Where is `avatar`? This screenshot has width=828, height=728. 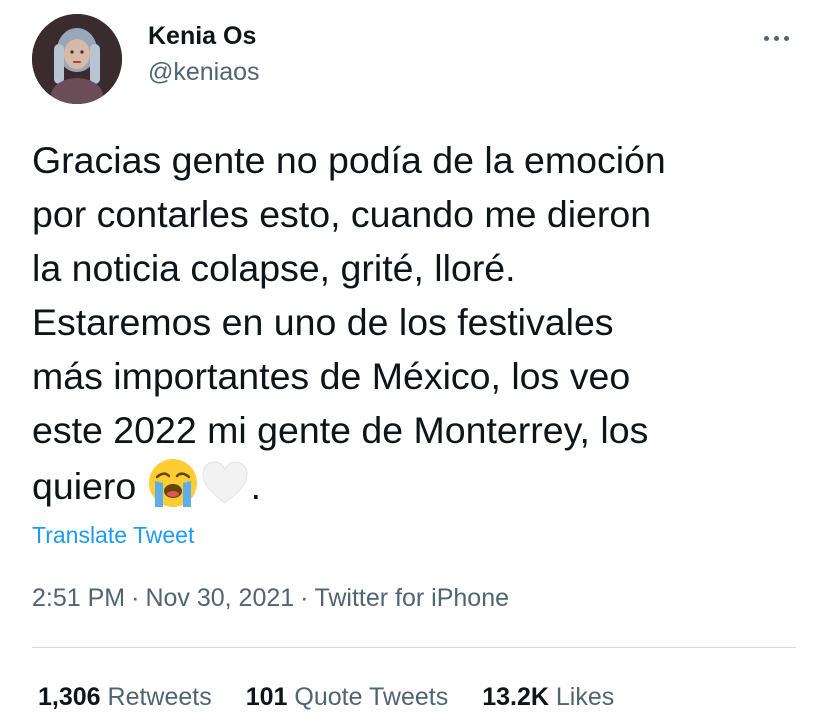
avatar is located at coordinates (77, 59).